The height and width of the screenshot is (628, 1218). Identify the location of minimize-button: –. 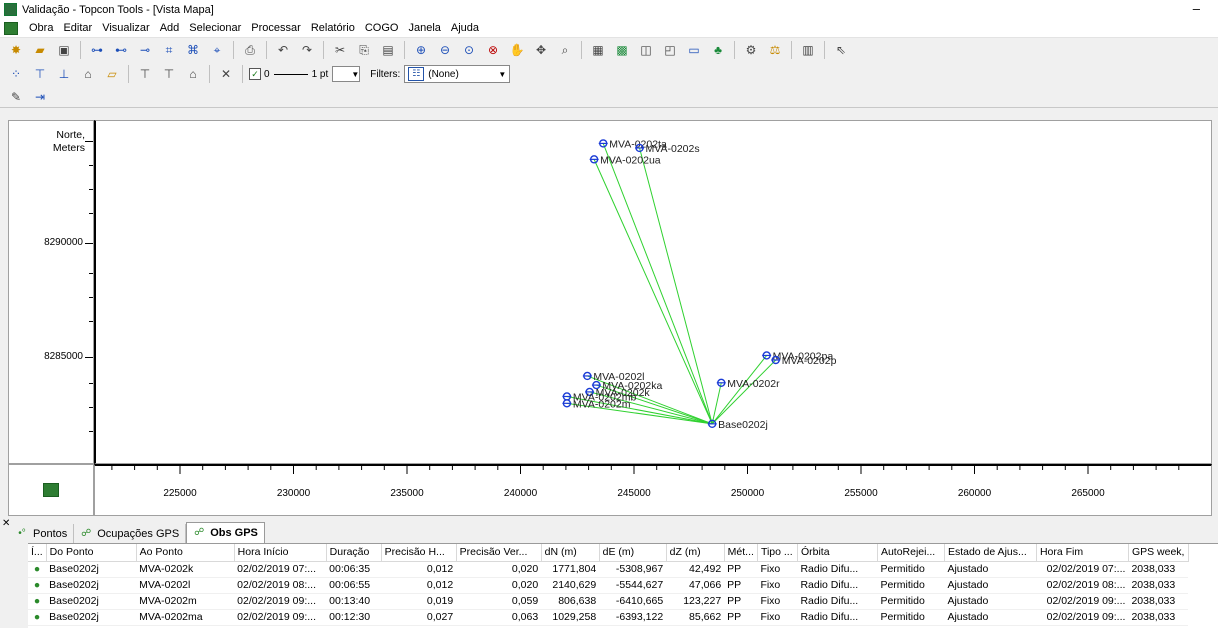
(1196, 8).